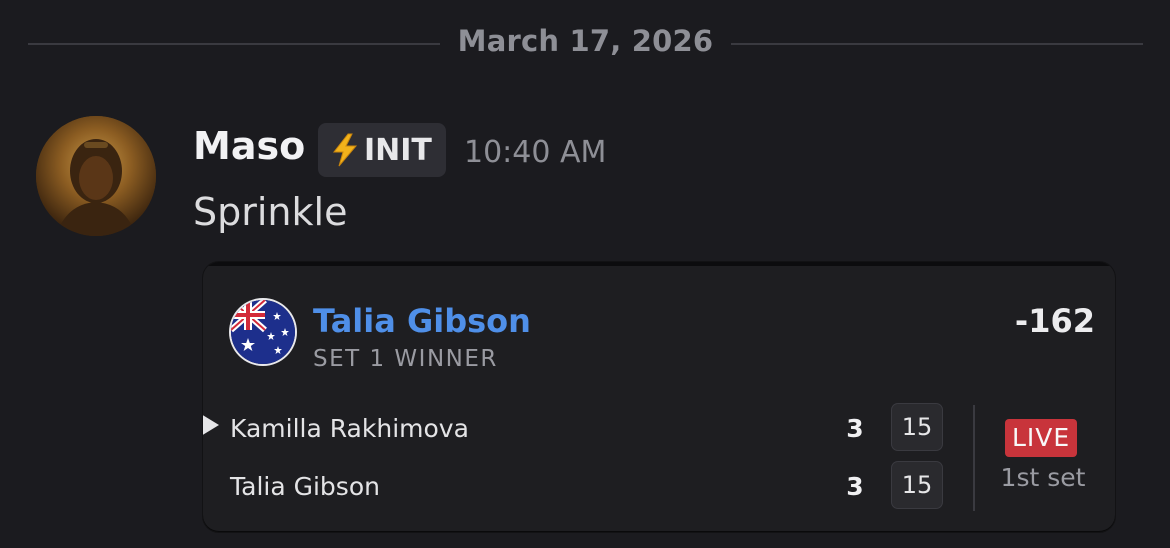 The image size is (1170, 548). I want to click on status-divider, so click(974, 458).